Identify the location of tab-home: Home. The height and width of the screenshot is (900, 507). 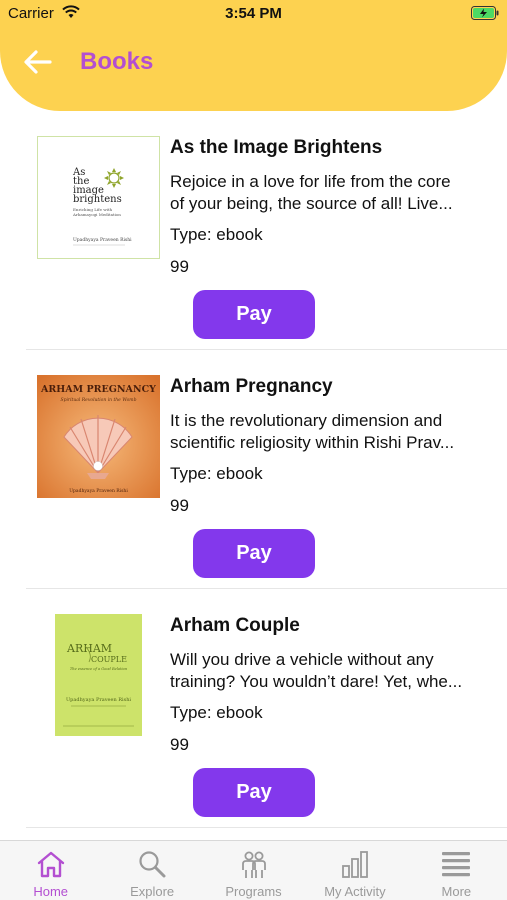
(50, 870).